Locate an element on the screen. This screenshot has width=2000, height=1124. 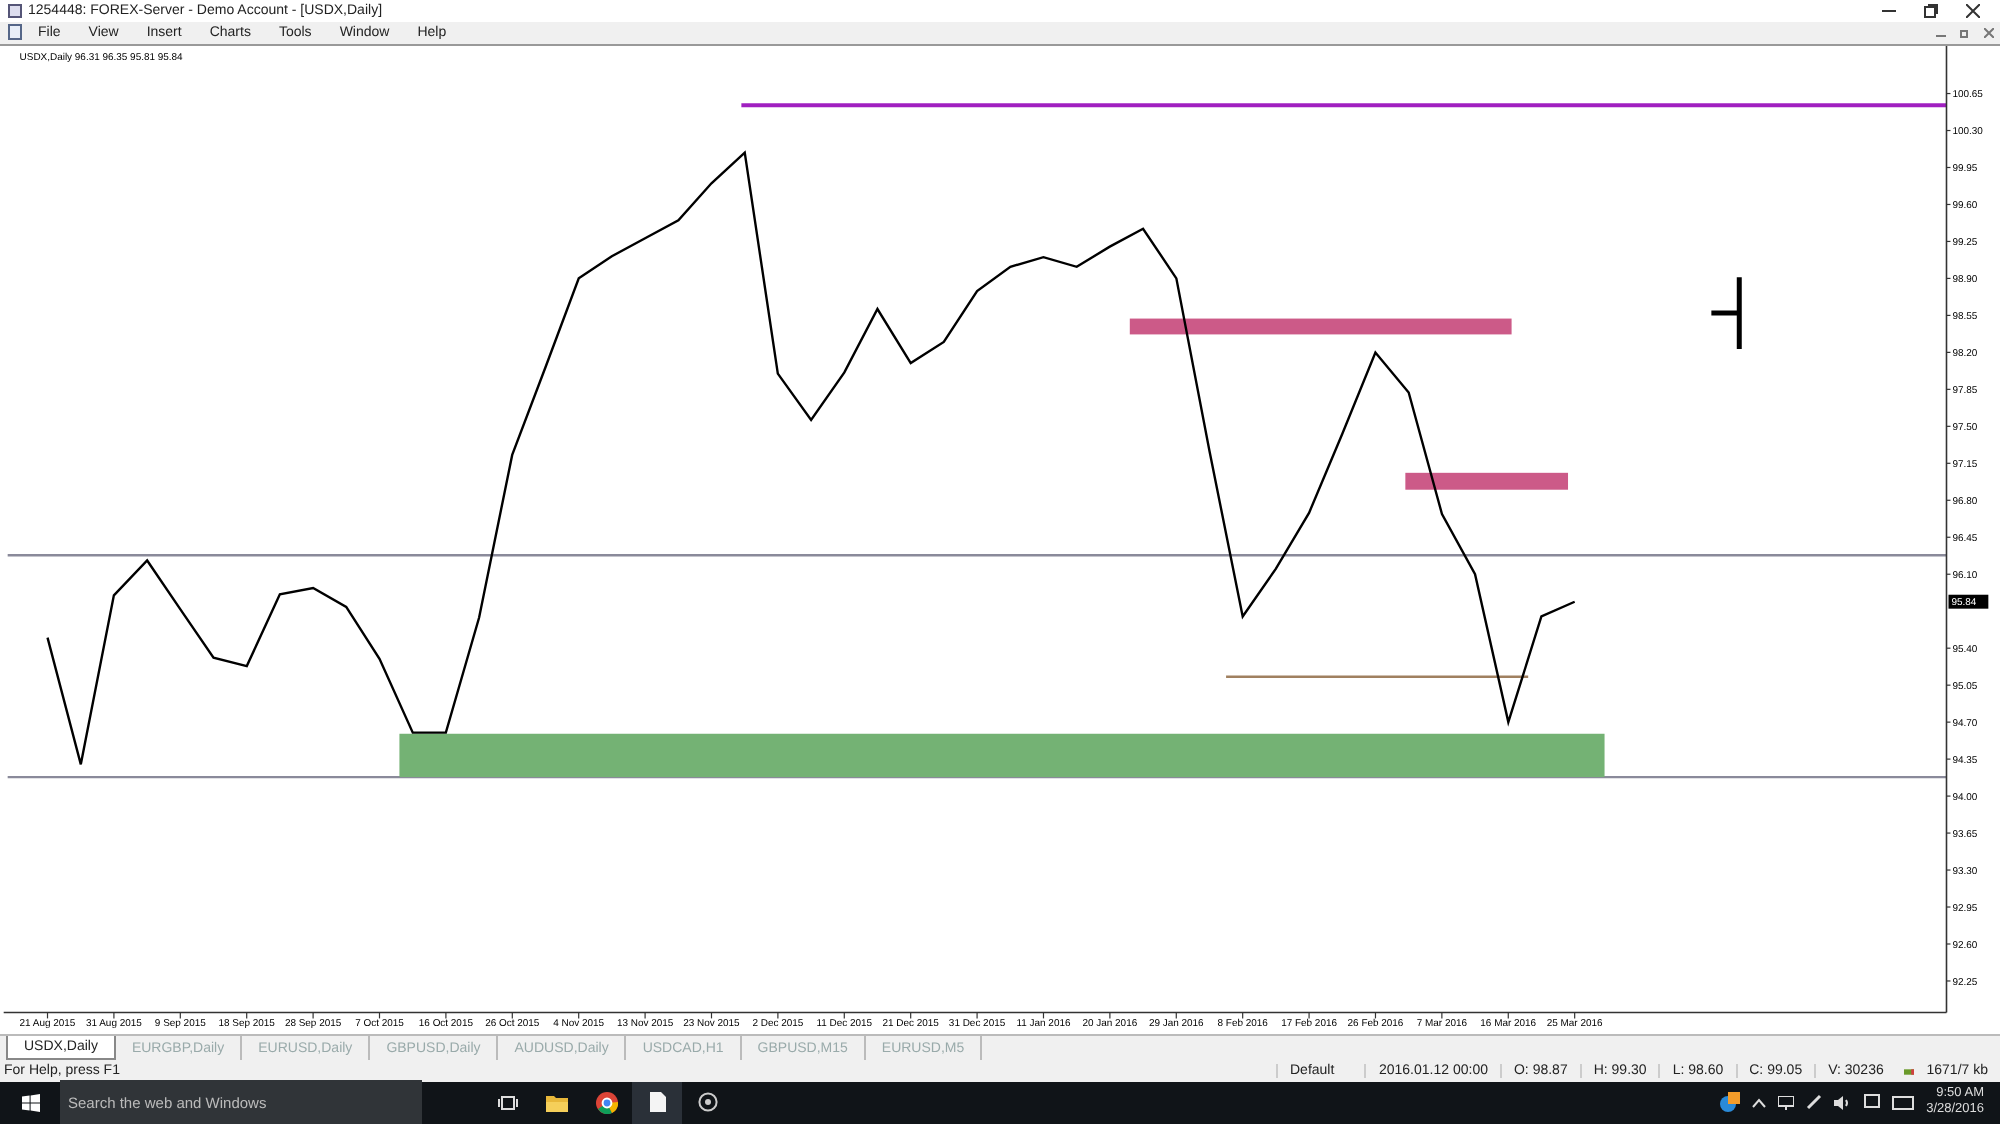
pen-icon is located at coordinates (1814, 1102).